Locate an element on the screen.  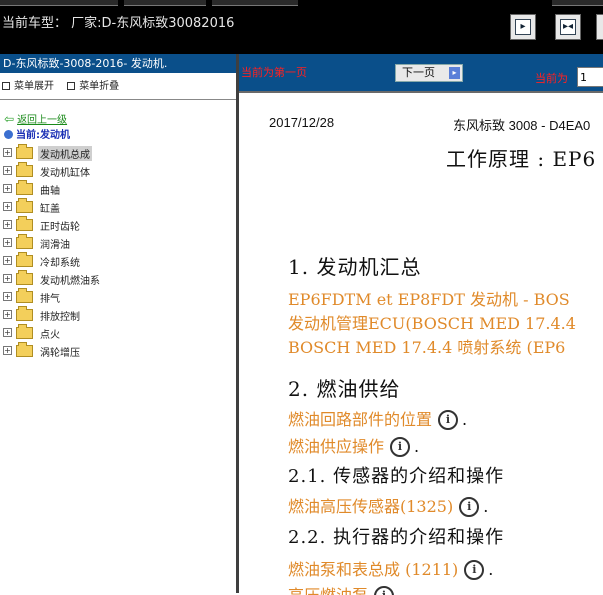
doc-link-row: 燃油供应操作 i. is located at coordinates (353, 445).